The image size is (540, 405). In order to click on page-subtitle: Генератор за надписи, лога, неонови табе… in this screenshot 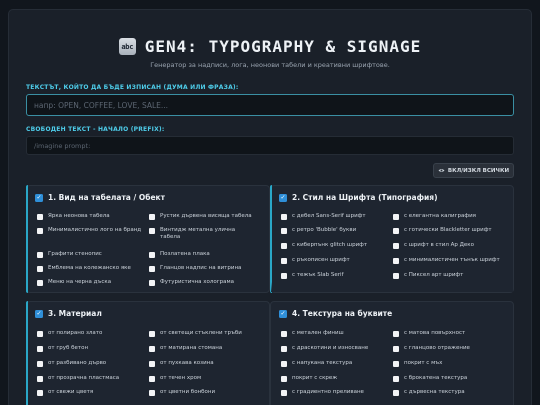, I will do `click(270, 65)`.